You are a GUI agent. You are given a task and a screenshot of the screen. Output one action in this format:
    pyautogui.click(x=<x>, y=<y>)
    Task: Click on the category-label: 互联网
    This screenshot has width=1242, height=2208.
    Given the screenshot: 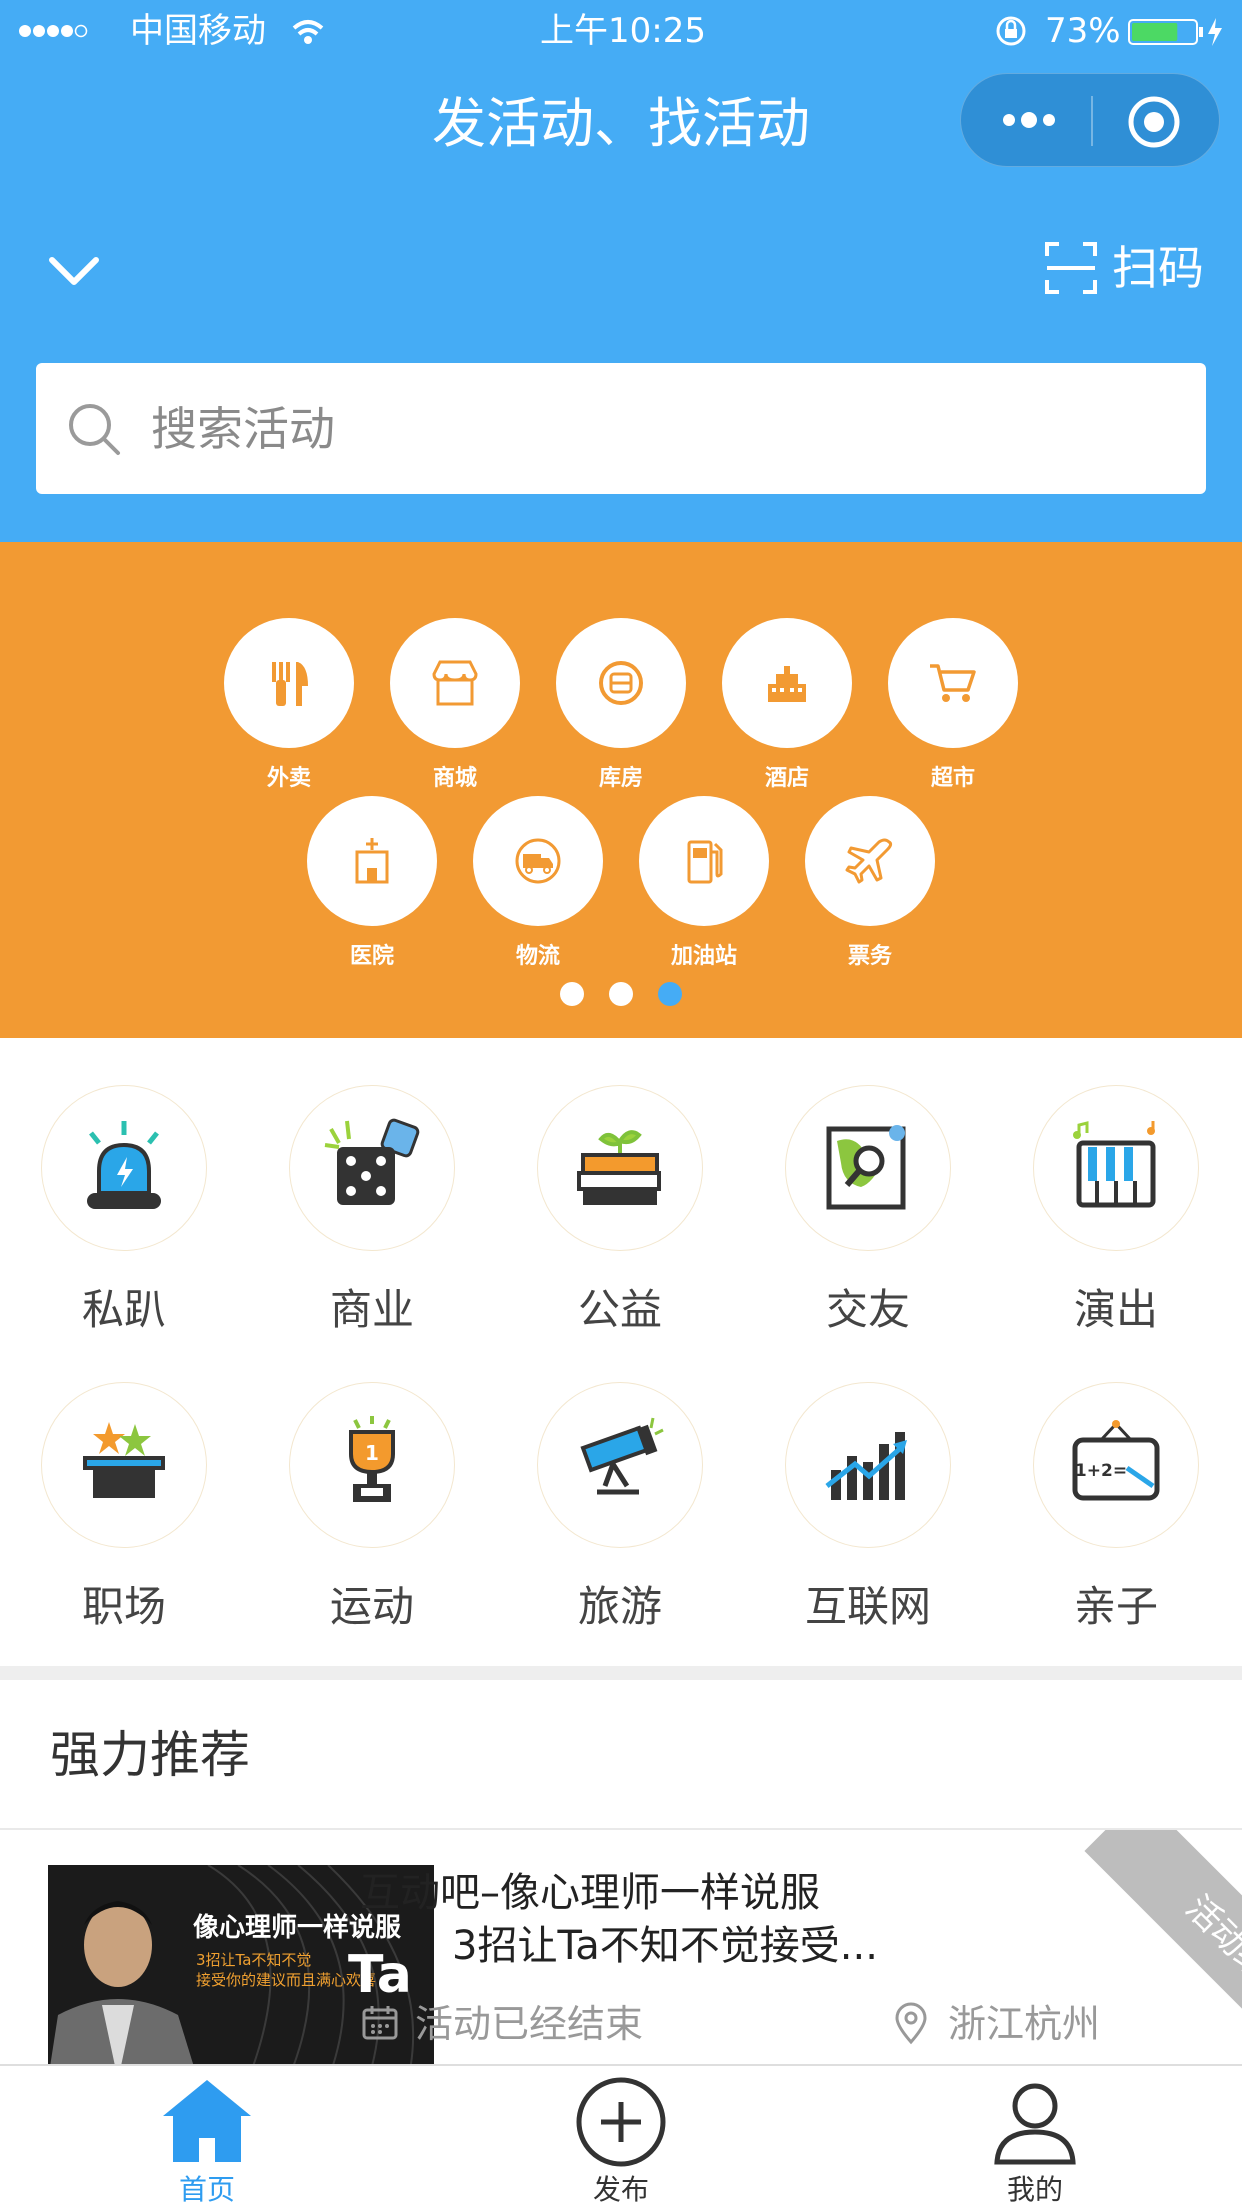 What is the action you would take?
    pyautogui.click(x=867, y=1606)
    